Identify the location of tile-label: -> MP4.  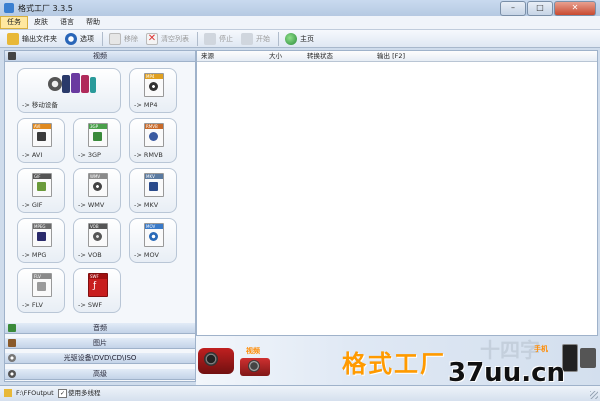
(146, 105).